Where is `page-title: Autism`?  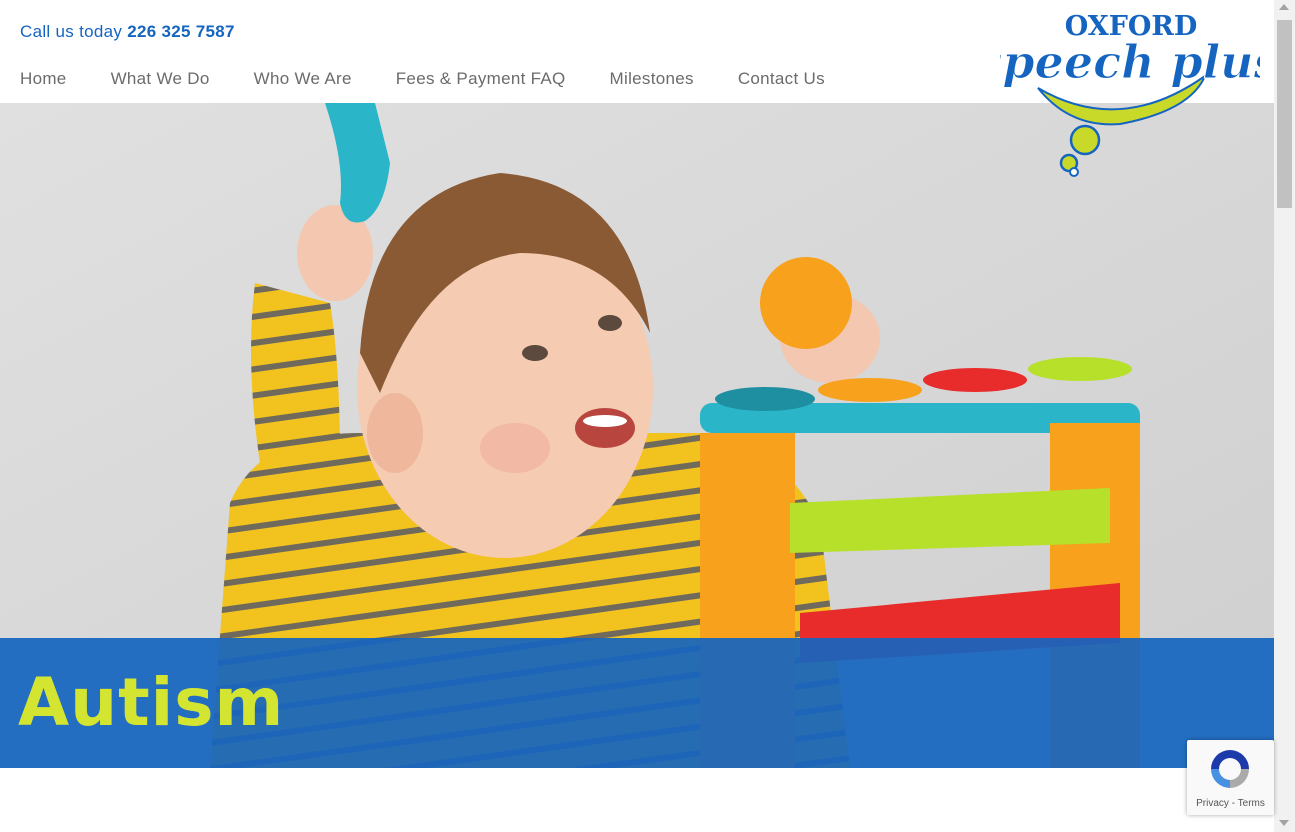 page-title: Autism is located at coordinates (151, 702).